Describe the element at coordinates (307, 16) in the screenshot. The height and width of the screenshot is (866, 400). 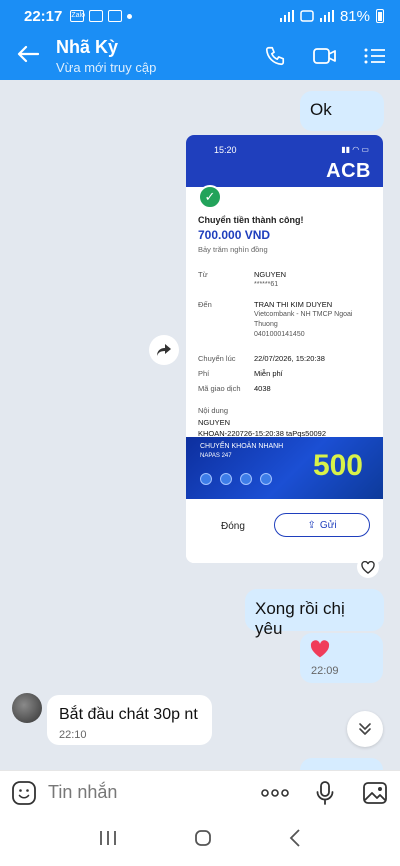
I see `wifi-icon` at that location.